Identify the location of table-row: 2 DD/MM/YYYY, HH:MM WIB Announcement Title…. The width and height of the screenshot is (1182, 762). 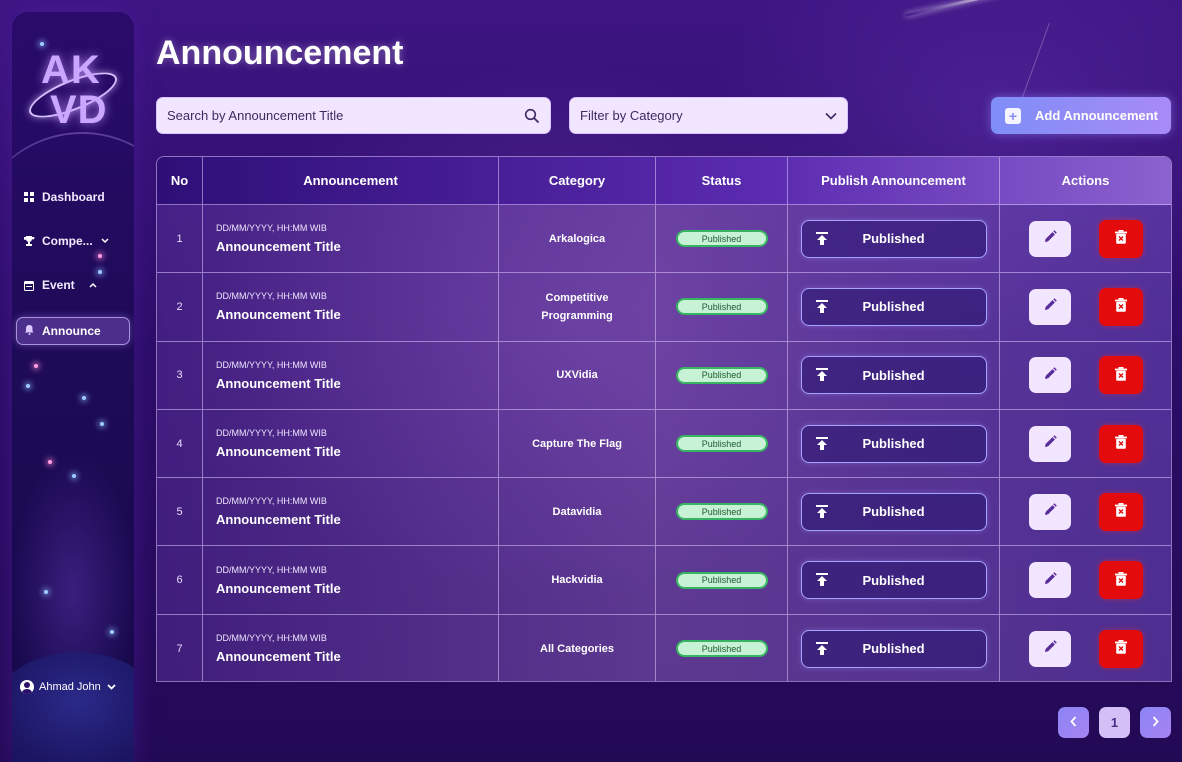
(664, 307).